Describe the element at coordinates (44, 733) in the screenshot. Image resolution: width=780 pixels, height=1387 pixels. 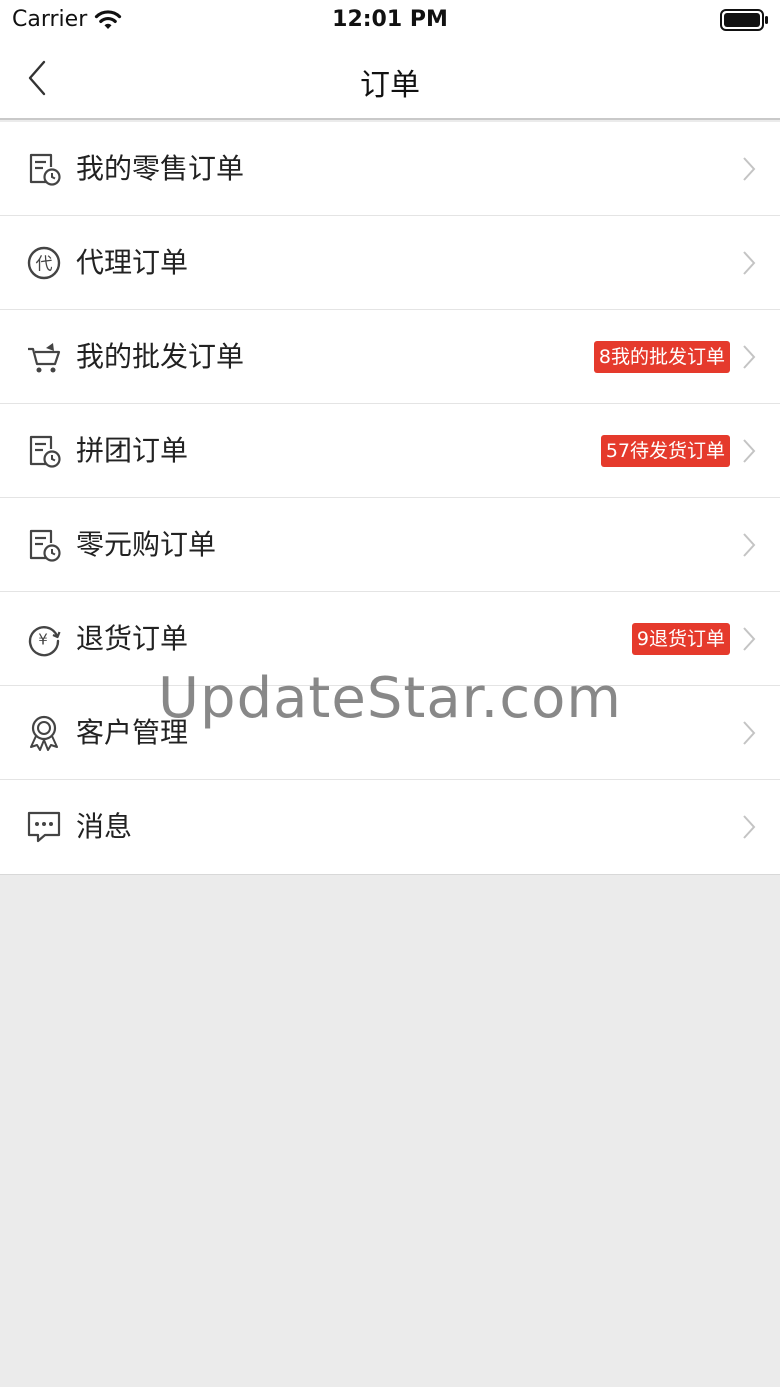
I see `award-medal-icon` at that location.